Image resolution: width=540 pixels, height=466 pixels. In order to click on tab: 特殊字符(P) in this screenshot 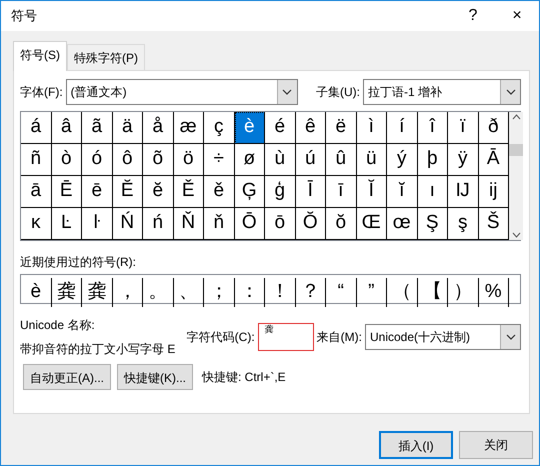, I will do `click(106, 57)`.